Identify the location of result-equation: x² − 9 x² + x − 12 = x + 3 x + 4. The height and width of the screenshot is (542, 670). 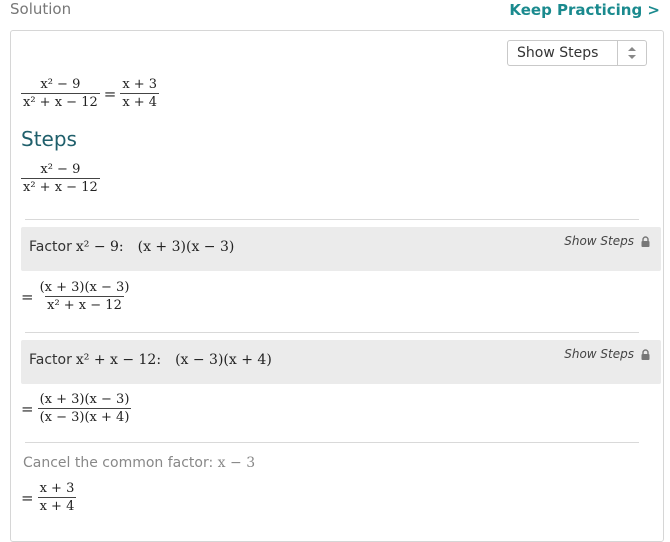
(90, 93).